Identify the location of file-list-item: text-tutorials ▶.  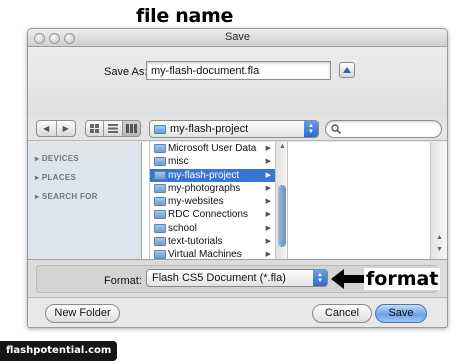
(212, 241).